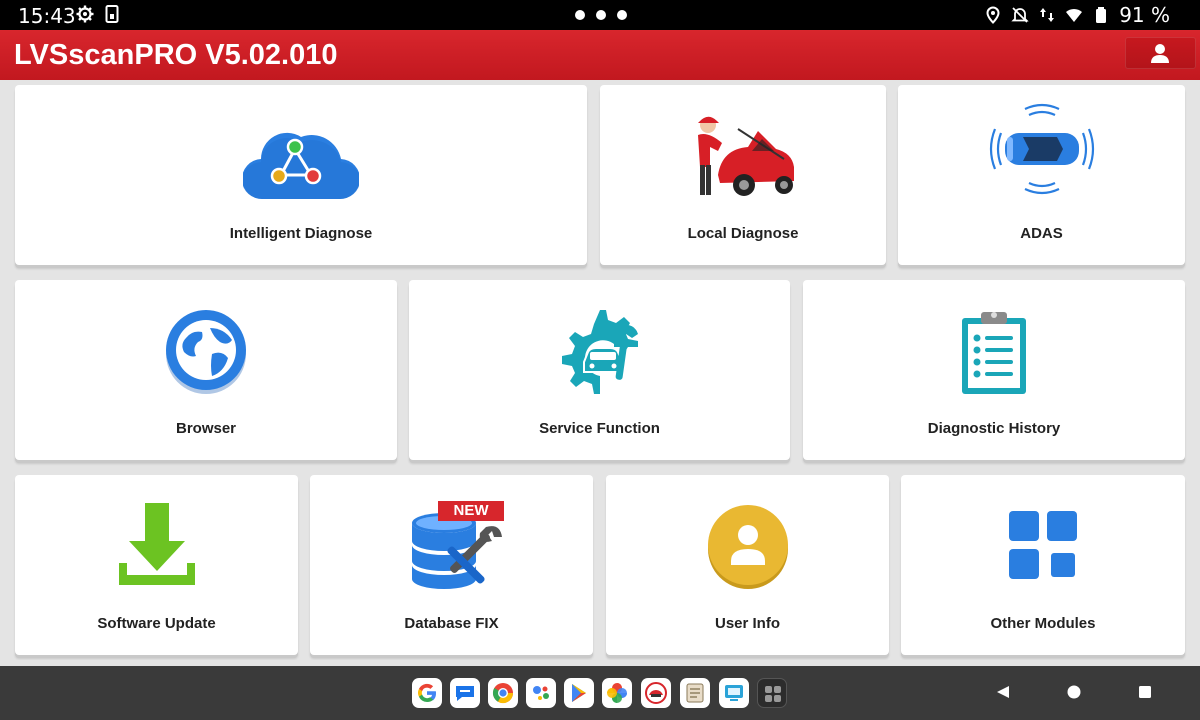 This screenshot has height=720, width=1200. I want to click on assistant-app-icon, so click(541, 693).